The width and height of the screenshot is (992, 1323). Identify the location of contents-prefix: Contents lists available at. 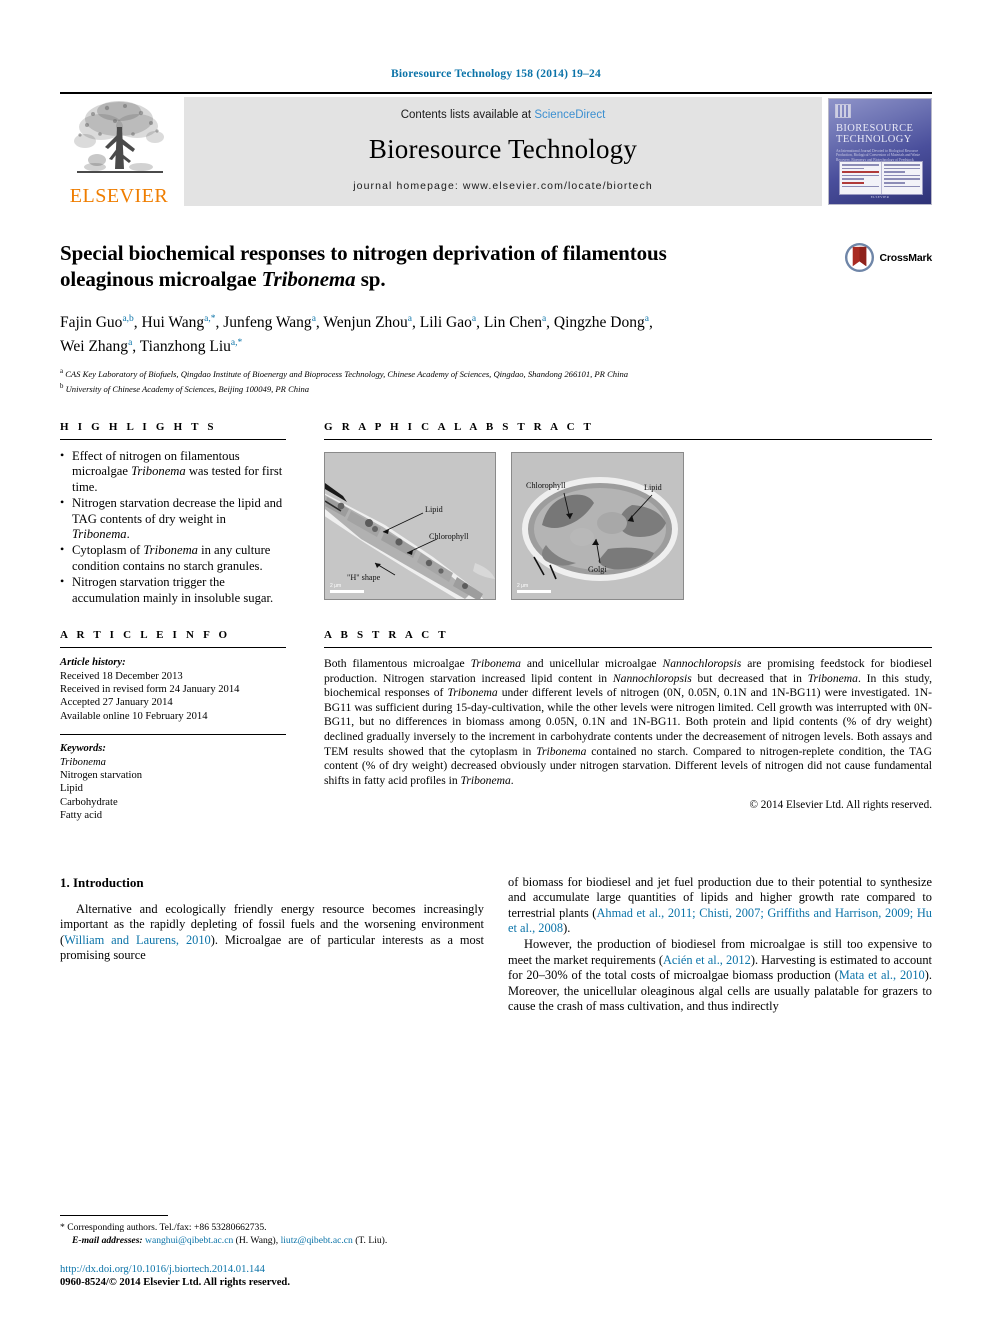
(467, 115).